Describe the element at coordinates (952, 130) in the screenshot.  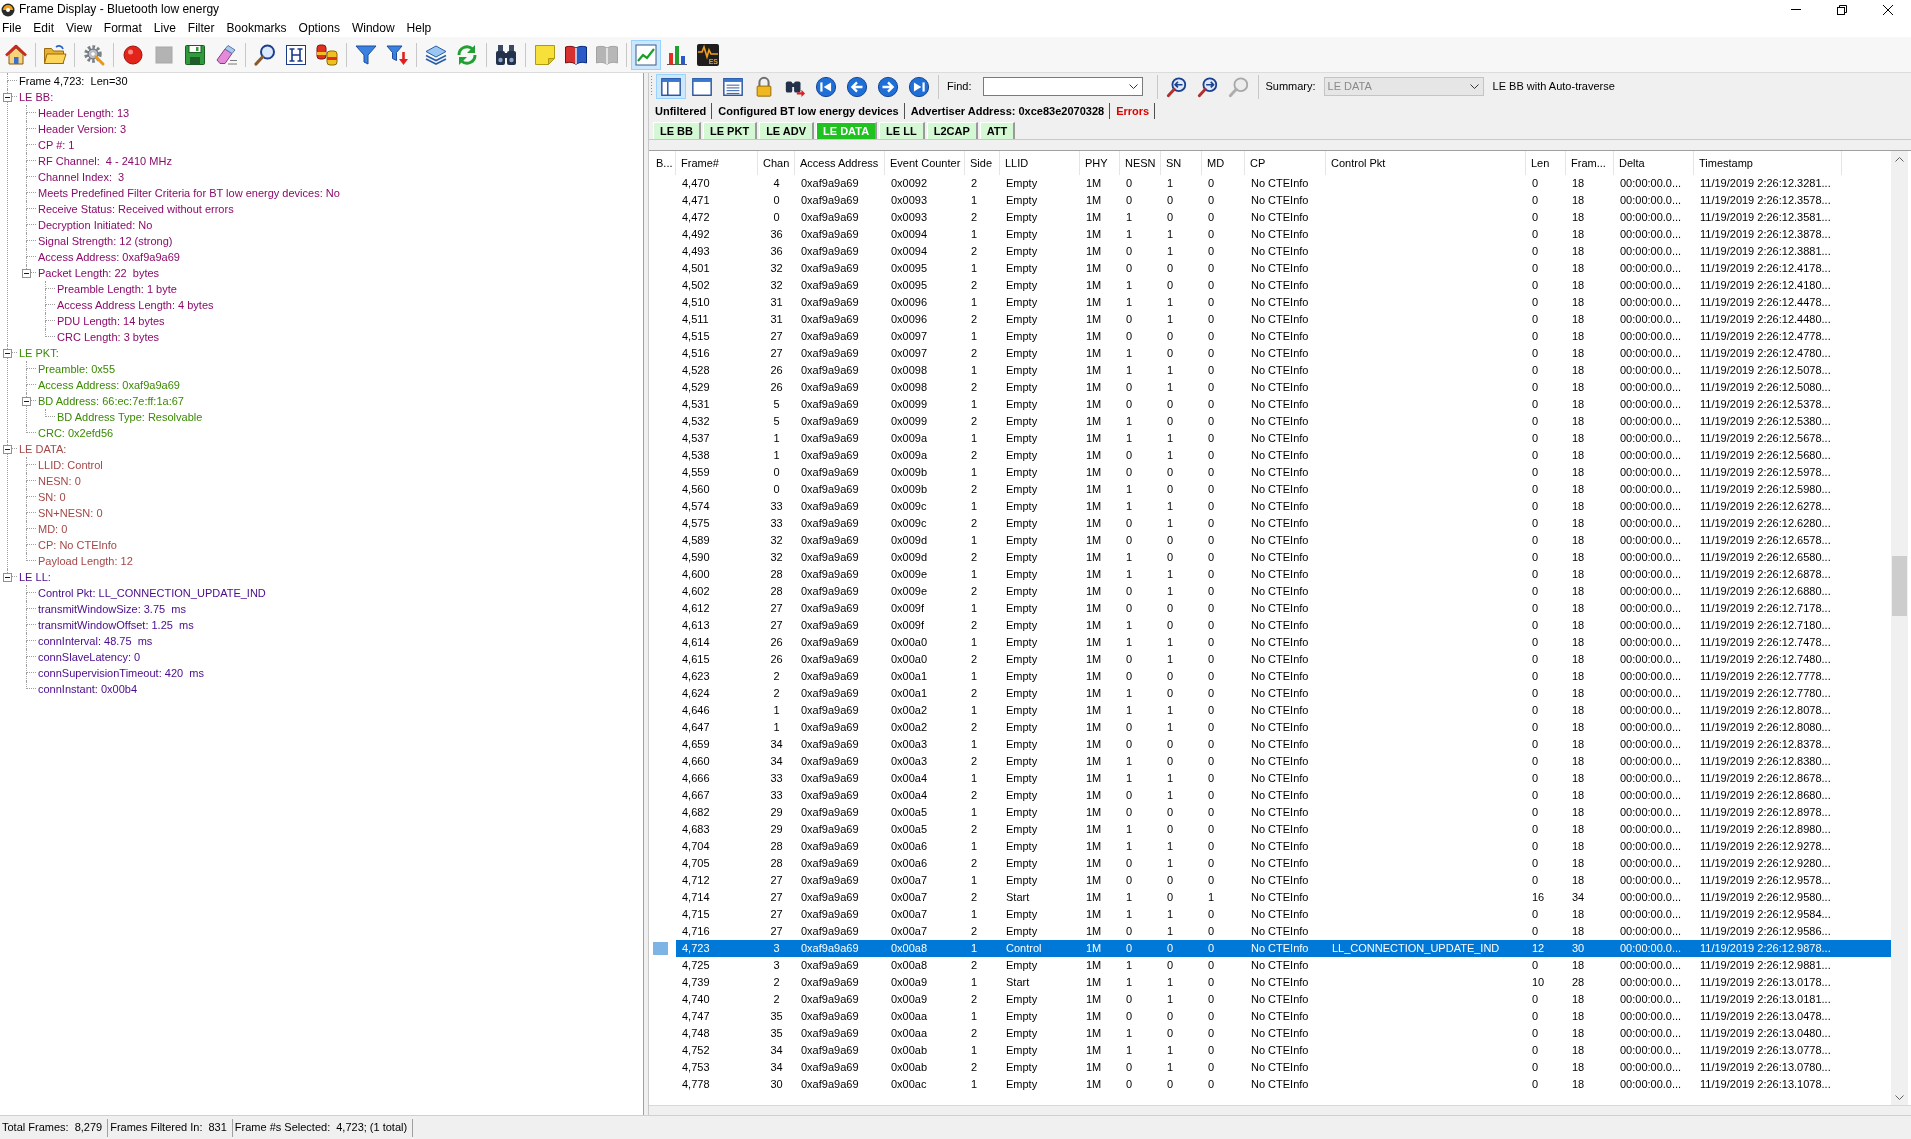
I see `protocol-tab: L2CAP` at that location.